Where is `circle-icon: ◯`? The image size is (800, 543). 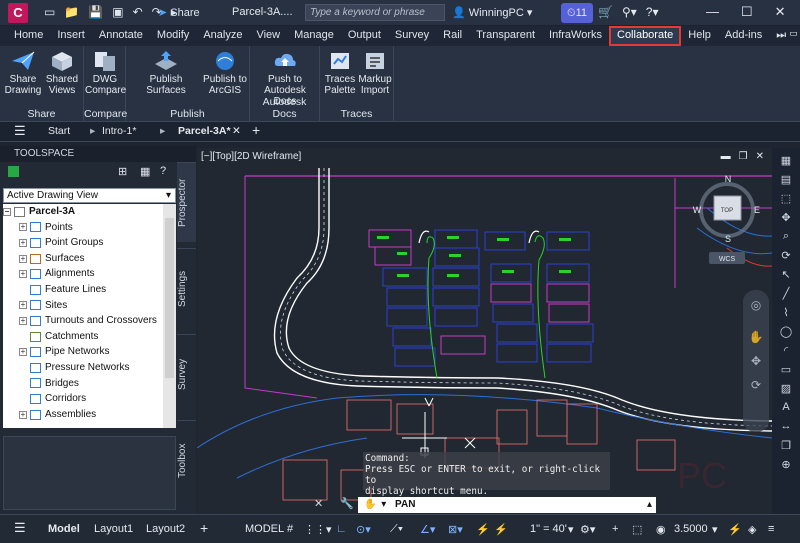 circle-icon: ◯ is located at coordinates (786, 332).